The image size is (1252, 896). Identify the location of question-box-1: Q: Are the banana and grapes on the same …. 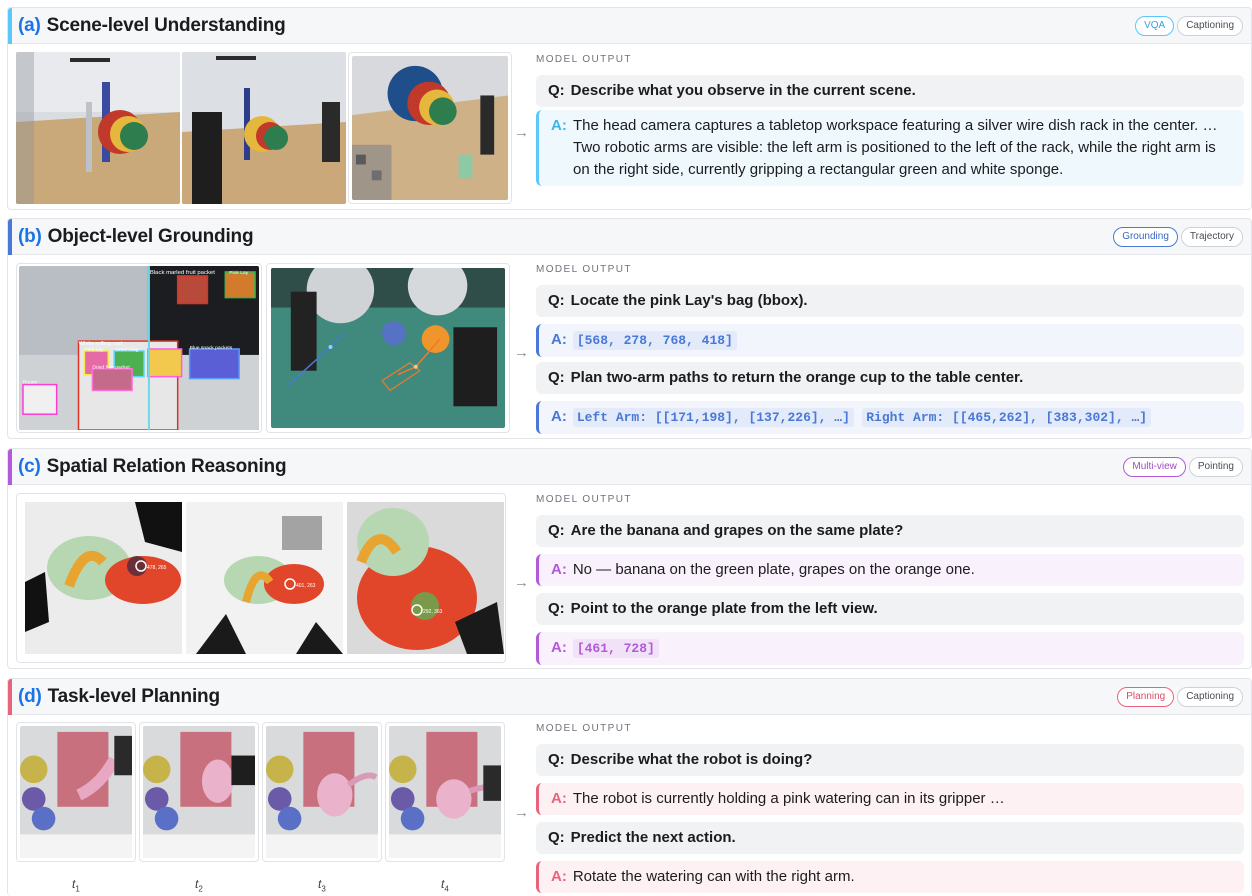
(890, 531).